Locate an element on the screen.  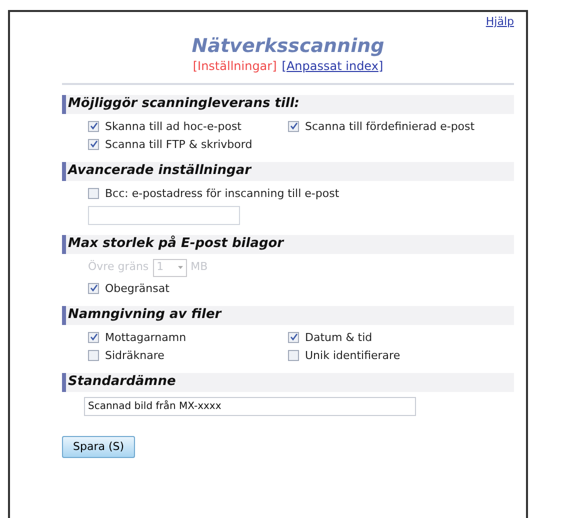
checkbox-label: Mottagarnamn is located at coordinates (145, 337).